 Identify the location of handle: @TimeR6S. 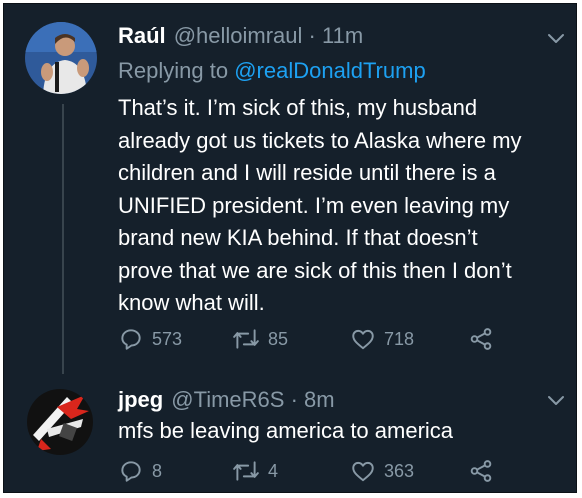
(227, 399).